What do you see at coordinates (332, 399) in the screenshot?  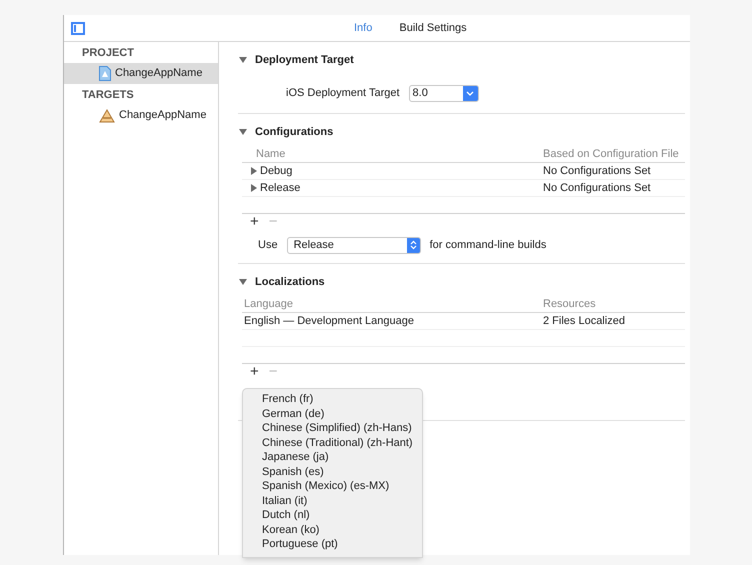 I see `menu-item: French (fr)` at bounding box center [332, 399].